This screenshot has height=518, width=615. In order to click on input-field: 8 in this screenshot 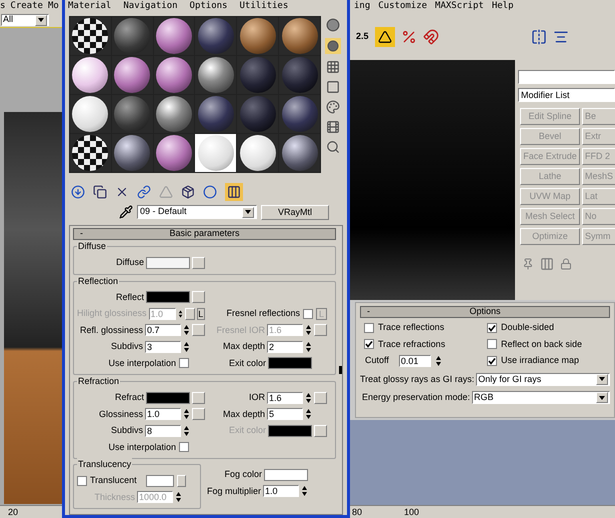, I will do `click(163, 430)`.